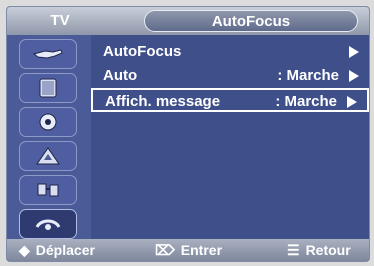  I want to click on menu-title: AutoFocus, so click(251, 21).